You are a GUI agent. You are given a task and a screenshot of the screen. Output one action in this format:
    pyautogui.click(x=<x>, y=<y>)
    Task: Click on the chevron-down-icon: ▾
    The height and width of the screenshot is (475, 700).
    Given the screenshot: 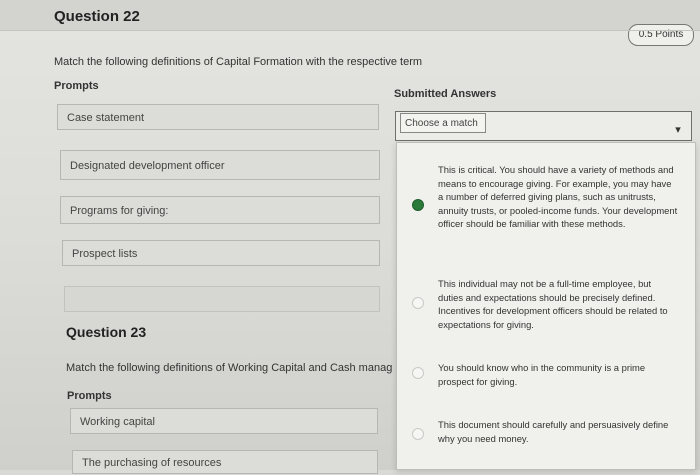 What is the action you would take?
    pyautogui.click(x=678, y=130)
    